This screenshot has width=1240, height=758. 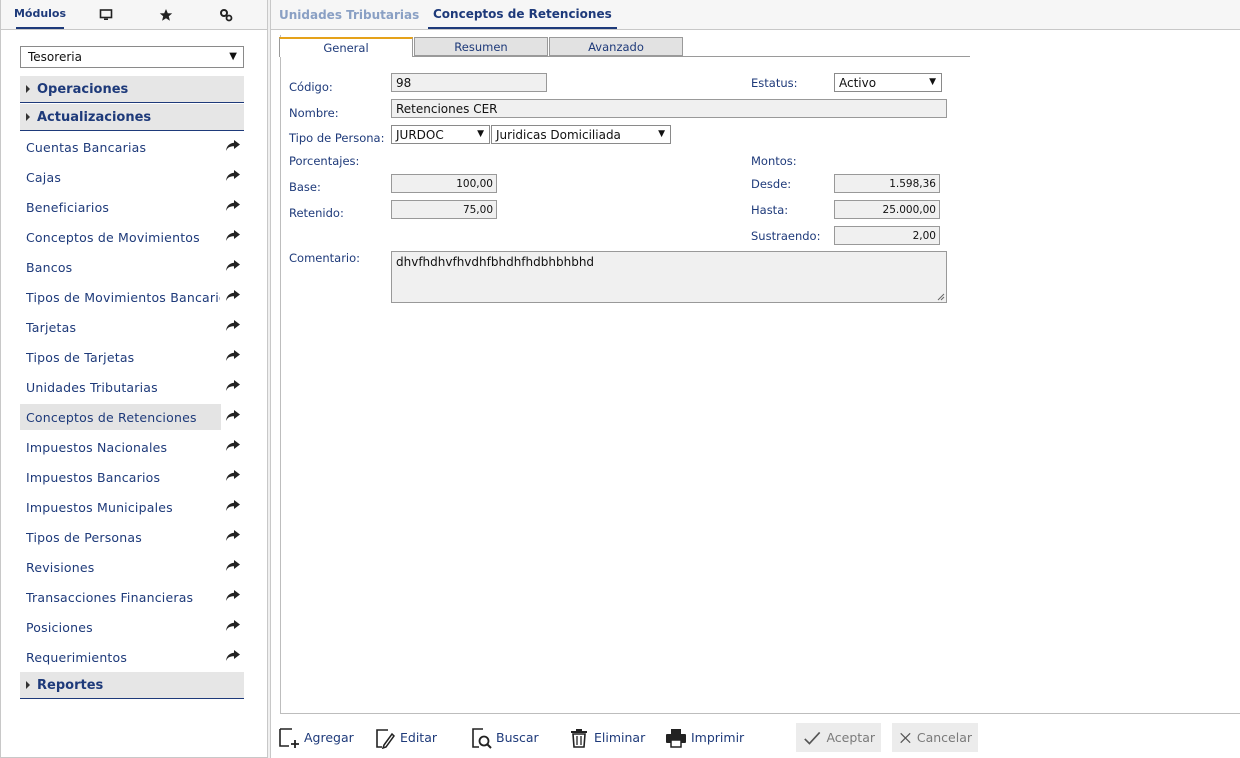 I want to click on sidebar-item: Transacciones Financieras, so click(x=134, y=597).